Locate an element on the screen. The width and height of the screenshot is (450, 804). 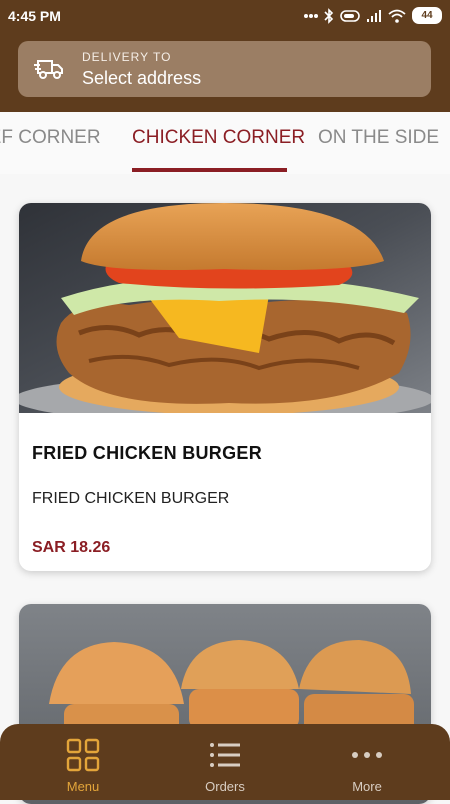
delivery-label: DELIVERY TO is located at coordinates (127, 57).